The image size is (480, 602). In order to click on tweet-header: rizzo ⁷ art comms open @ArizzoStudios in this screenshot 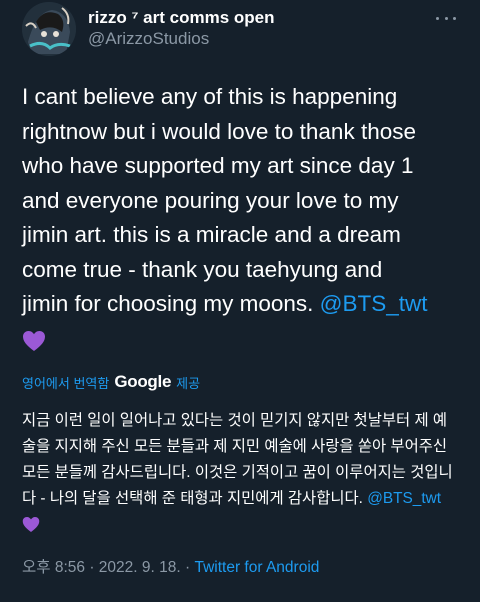, I will do `click(242, 30)`.